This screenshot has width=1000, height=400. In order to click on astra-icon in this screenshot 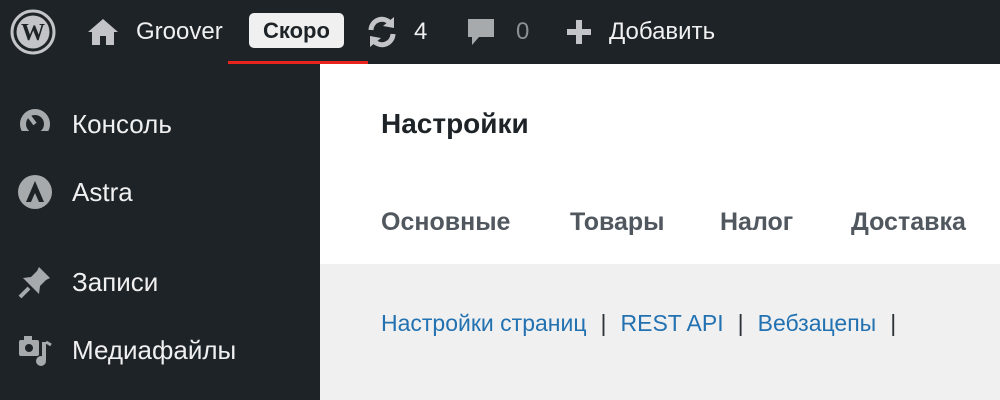, I will do `click(35, 192)`.